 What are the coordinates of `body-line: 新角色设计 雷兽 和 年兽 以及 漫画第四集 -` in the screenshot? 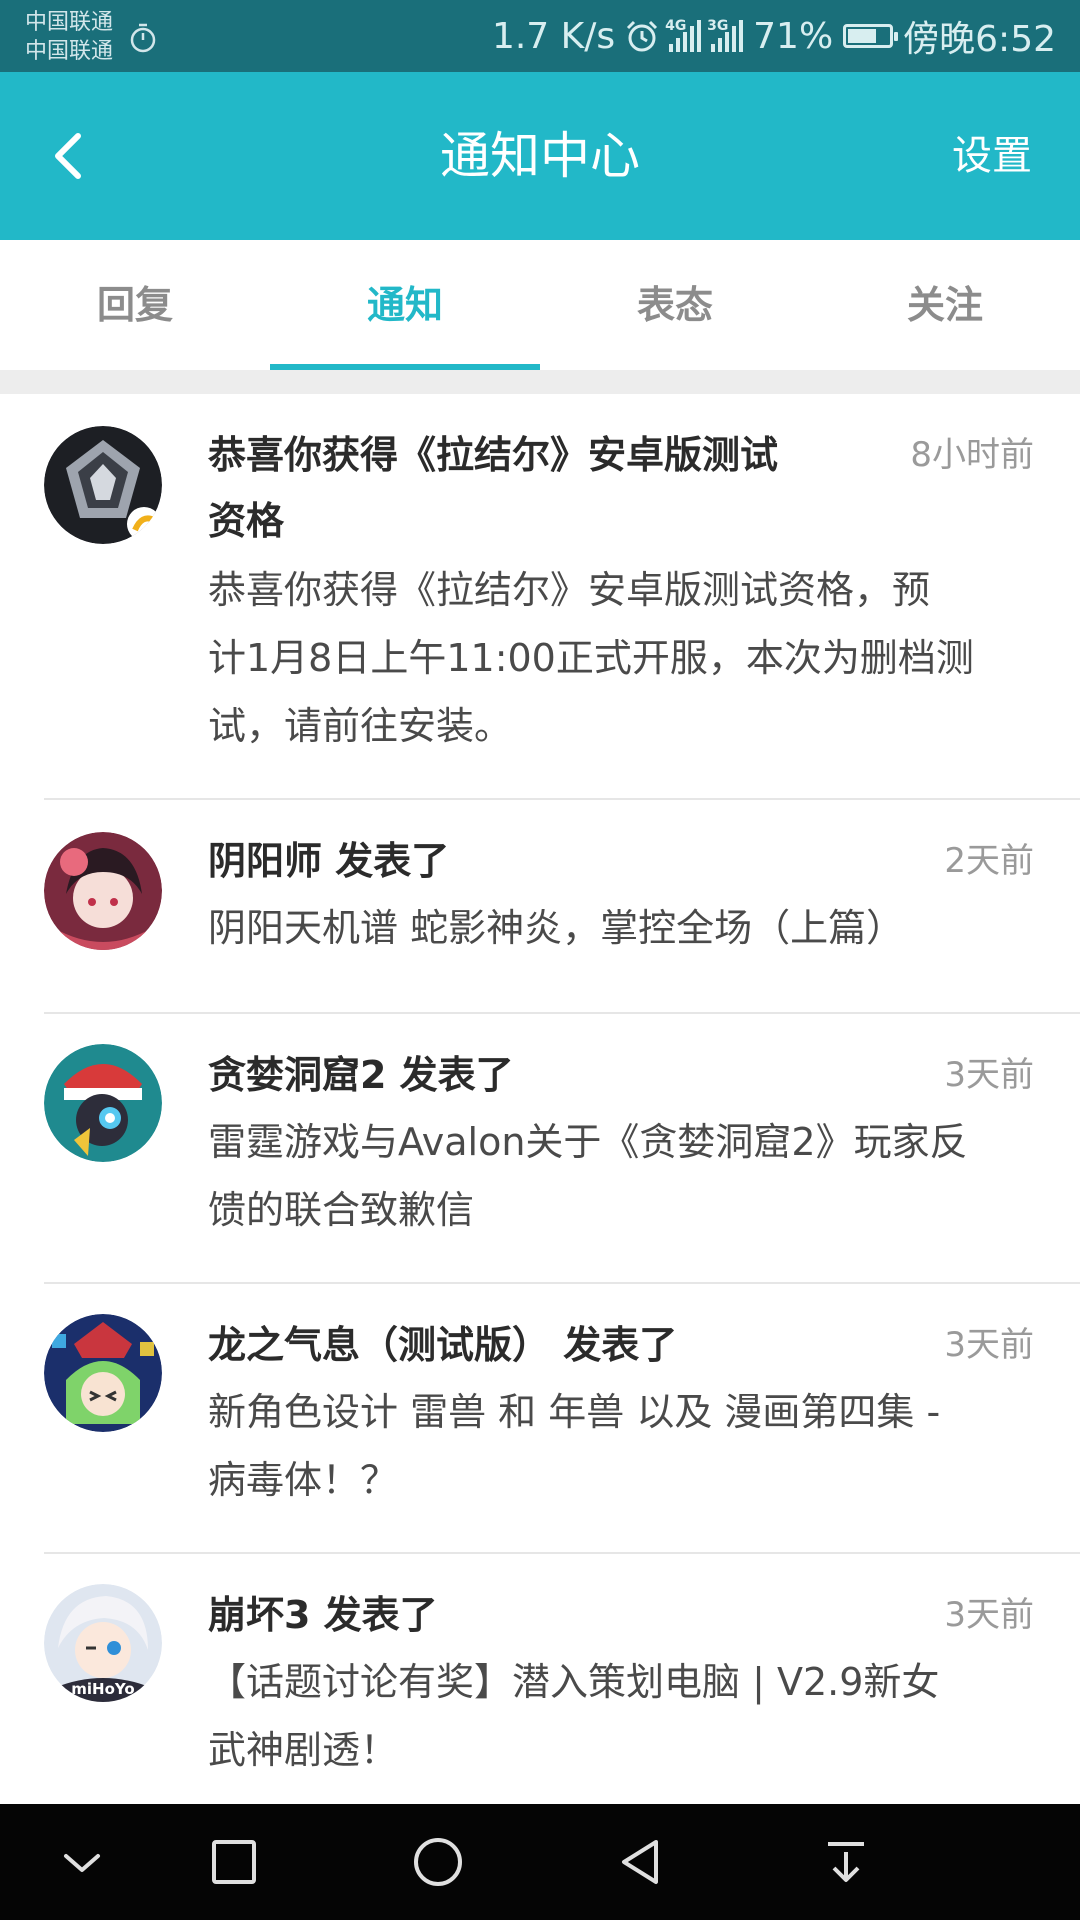 It's located at (574, 1412).